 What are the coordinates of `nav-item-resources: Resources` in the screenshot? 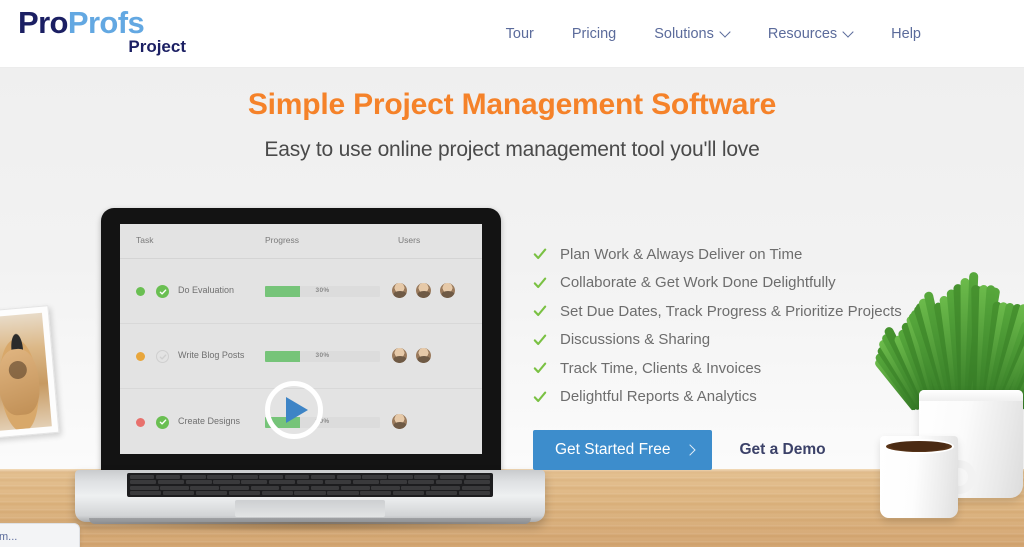 It's located at (810, 34).